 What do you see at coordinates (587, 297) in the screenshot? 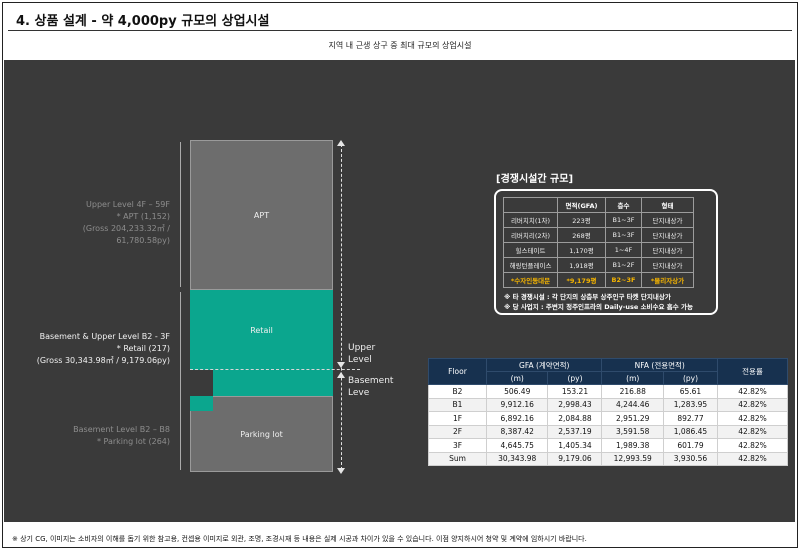
I see `competition-note: ※ 타 경쟁시설 : 각 단지의 상층부 상주인구 타켓 단지내상가` at bounding box center [587, 297].